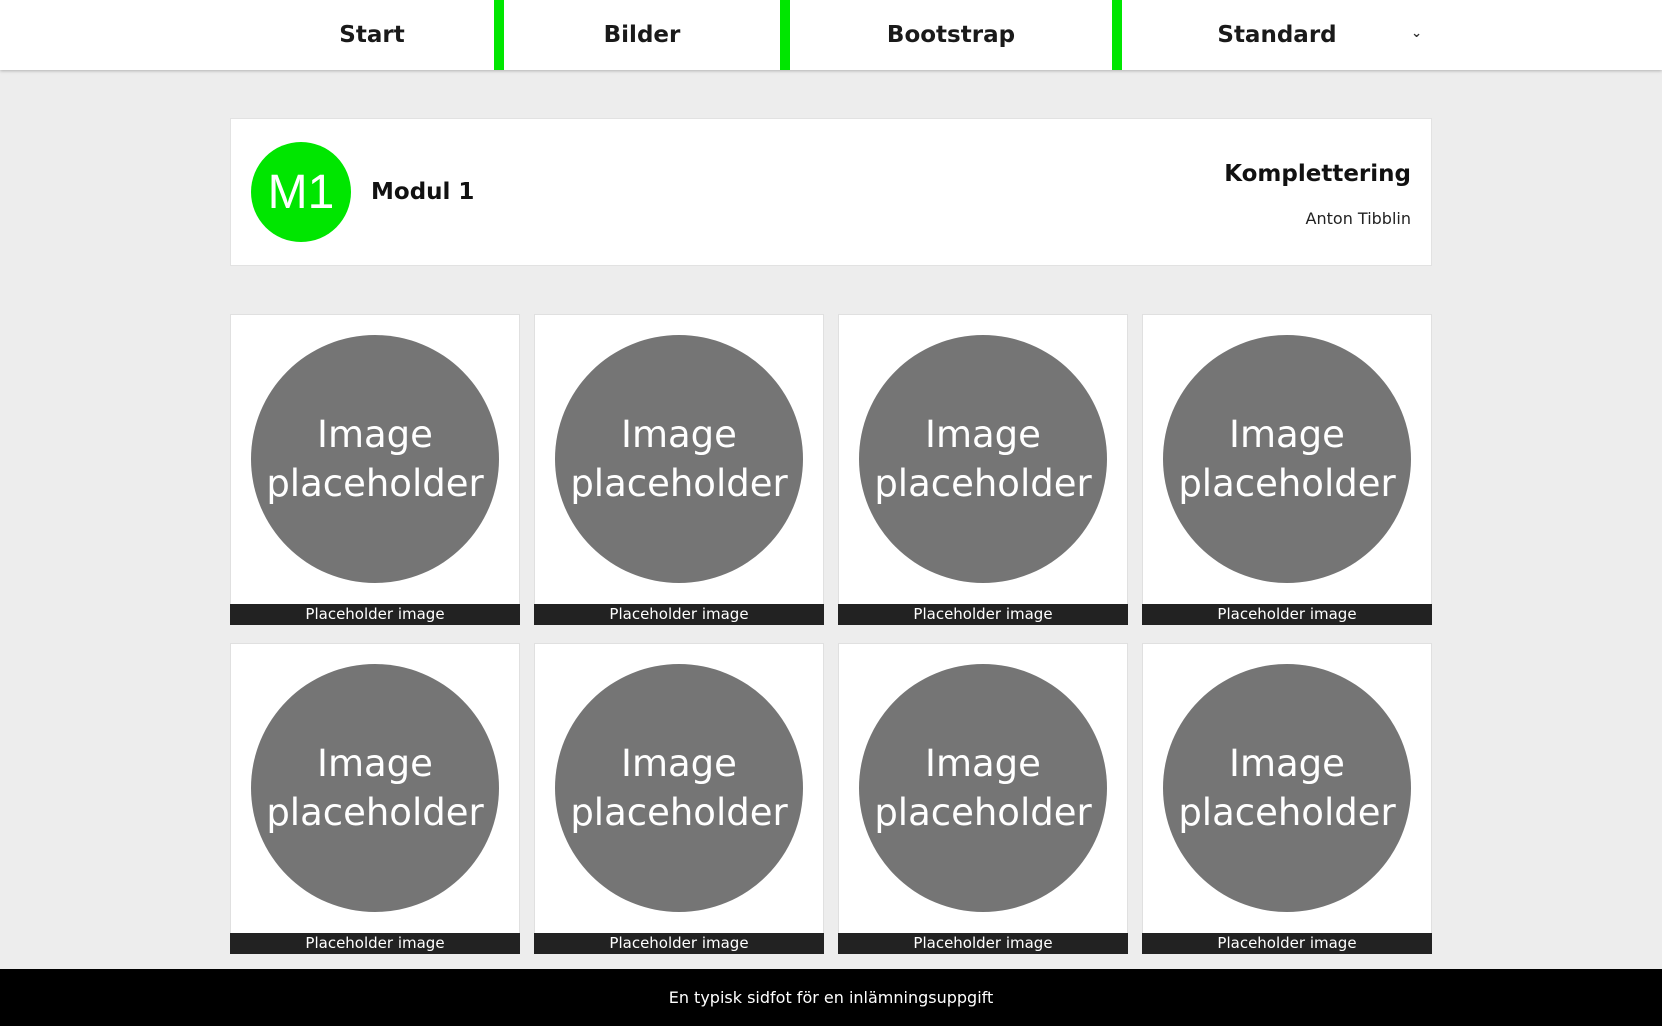 This screenshot has width=1662, height=1026. I want to click on nav-item-bootstrap: Bootstrap, so click(951, 35).